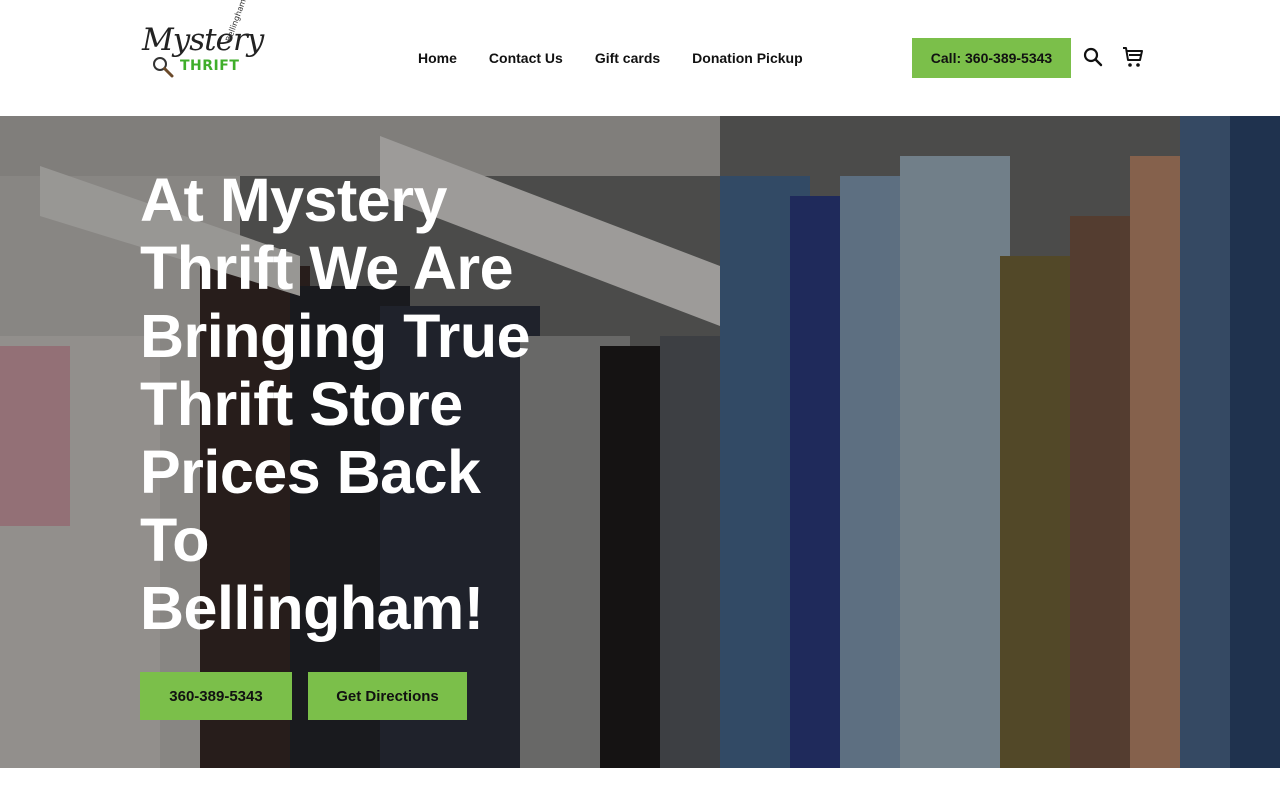 This screenshot has width=1280, height=800. I want to click on cart-button, so click(1133, 57).